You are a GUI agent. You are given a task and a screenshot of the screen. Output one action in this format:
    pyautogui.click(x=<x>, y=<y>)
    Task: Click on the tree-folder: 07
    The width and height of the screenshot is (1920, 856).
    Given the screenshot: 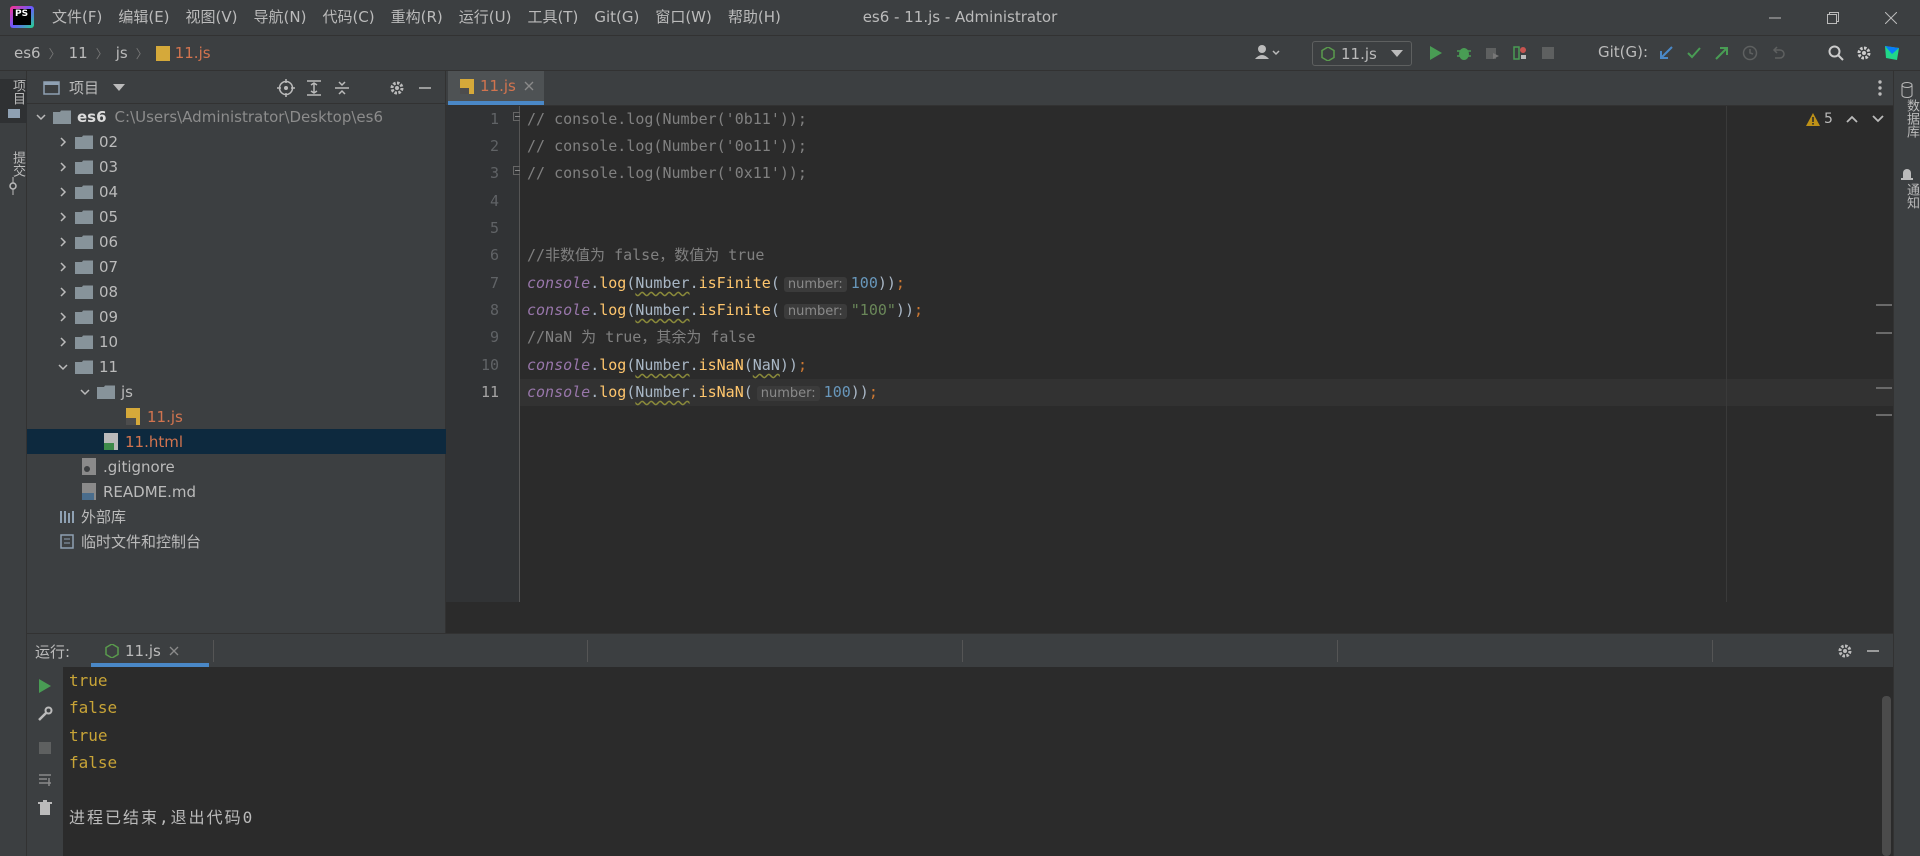 What is the action you would take?
    pyautogui.click(x=250, y=266)
    